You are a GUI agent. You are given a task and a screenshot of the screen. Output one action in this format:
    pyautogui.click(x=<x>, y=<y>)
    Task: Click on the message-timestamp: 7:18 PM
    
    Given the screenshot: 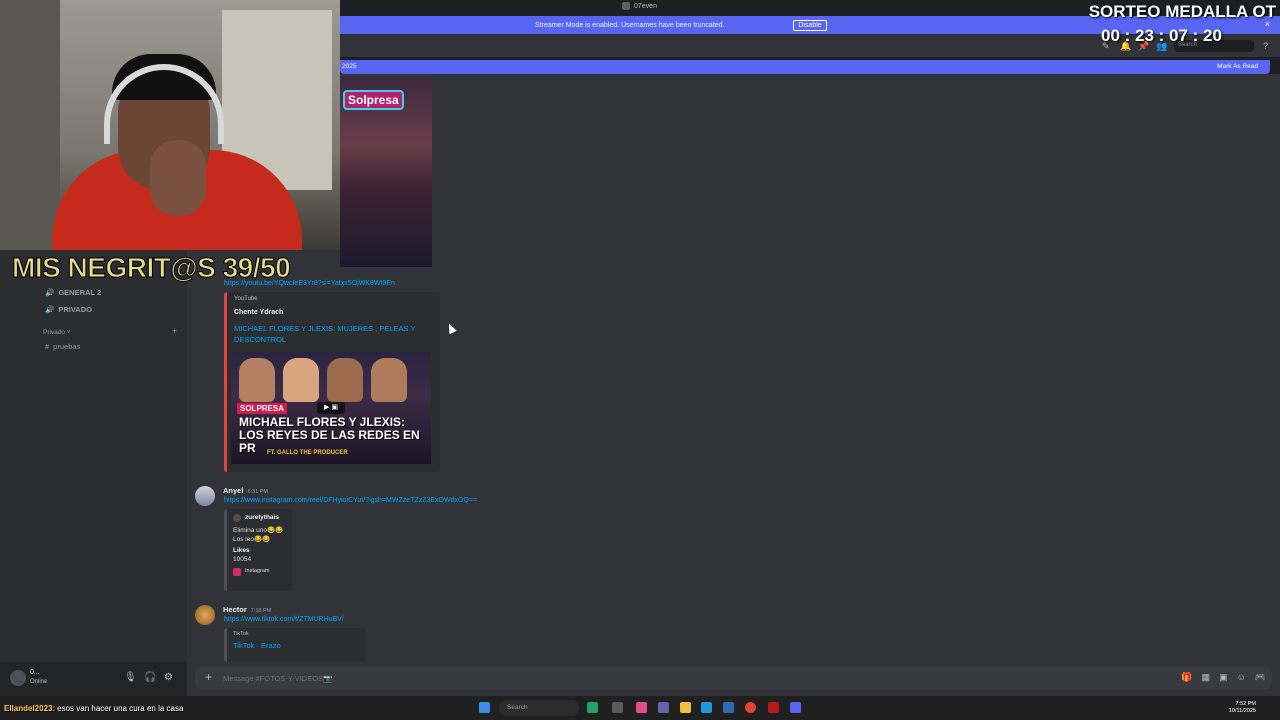 What is the action you would take?
    pyautogui.click(x=261, y=611)
    